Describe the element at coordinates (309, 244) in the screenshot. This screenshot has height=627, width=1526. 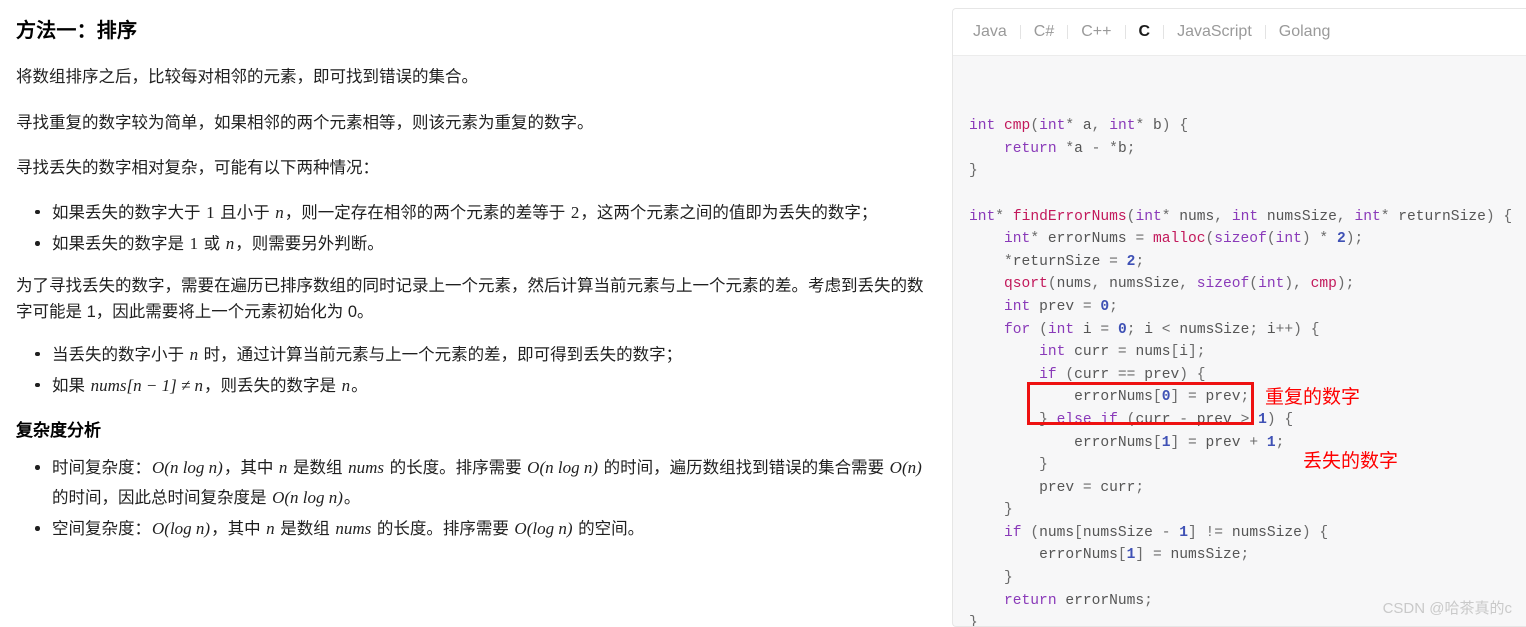
I see `bullet-text-post: ，则需要另外判断。` at that location.